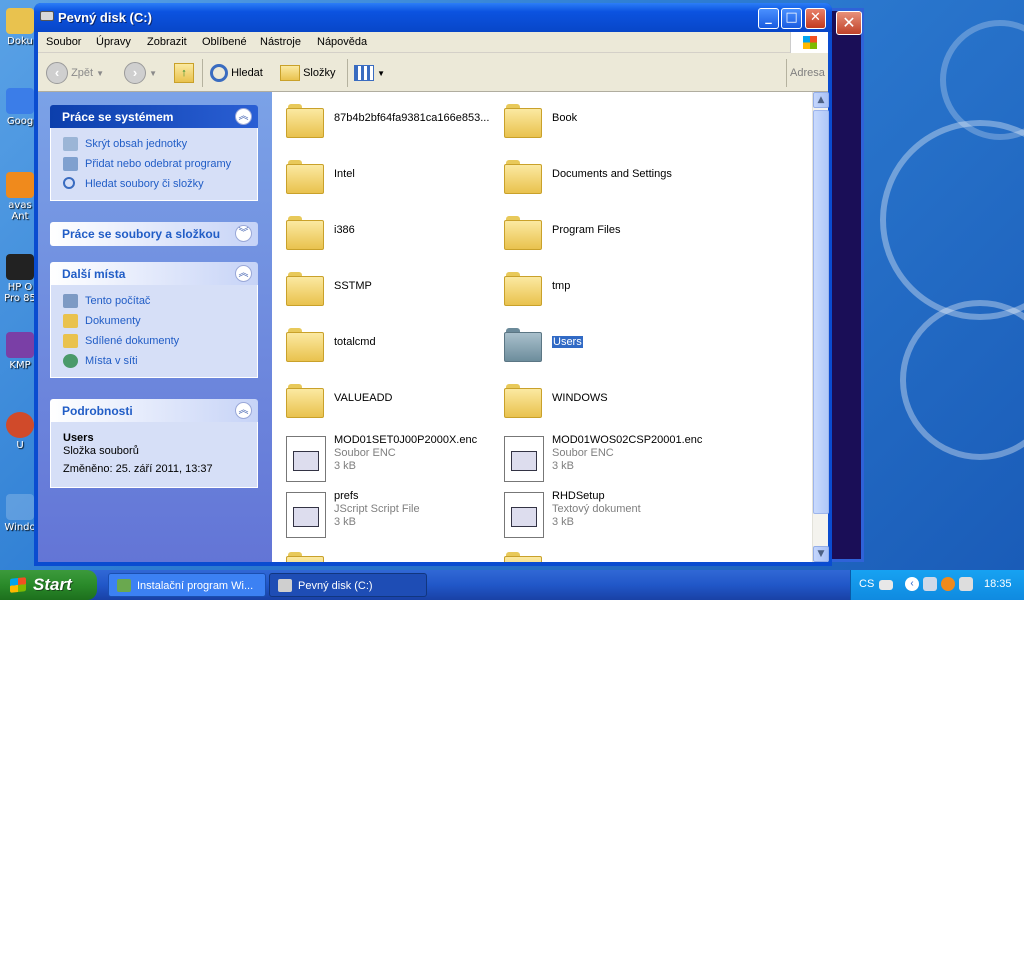  What do you see at coordinates (387, 403) in the screenshot?
I see `folder-item: VALUEADD` at bounding box center [387, 403].